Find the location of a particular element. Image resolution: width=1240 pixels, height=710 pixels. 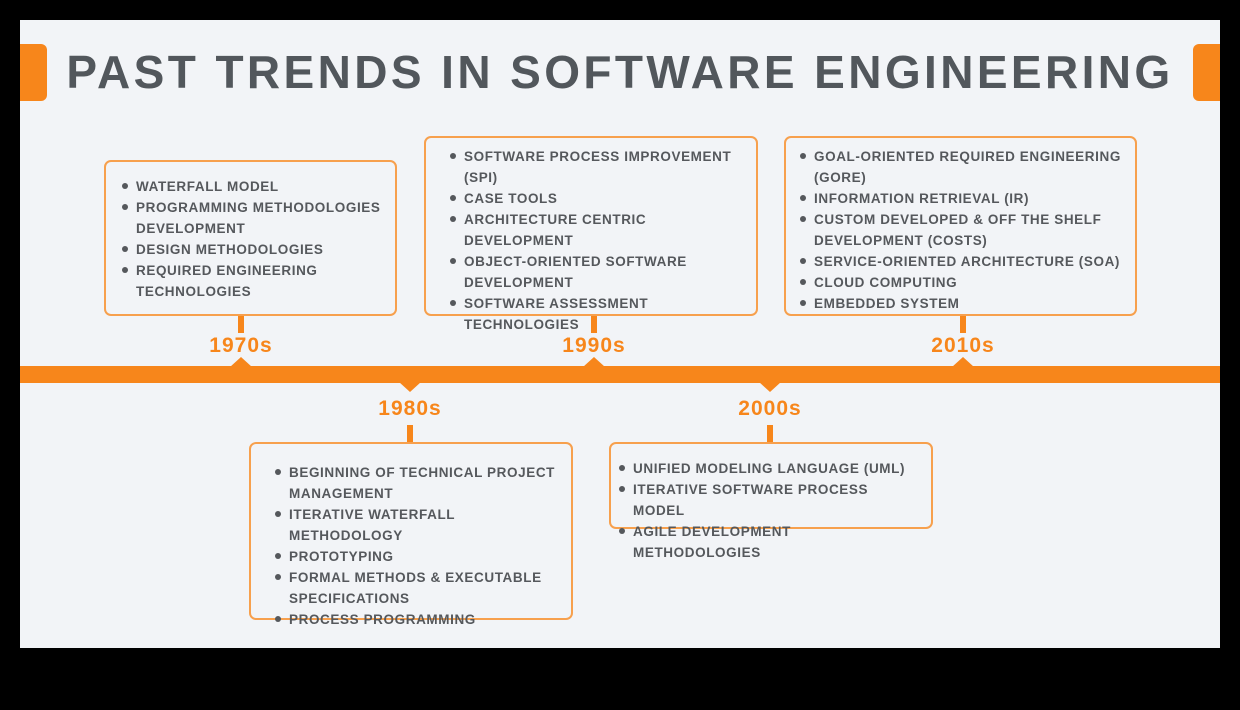

trend-item: PROGRAMMING METHODOLOGIES DEVELOPMENT is located at coordinates (253, 218).